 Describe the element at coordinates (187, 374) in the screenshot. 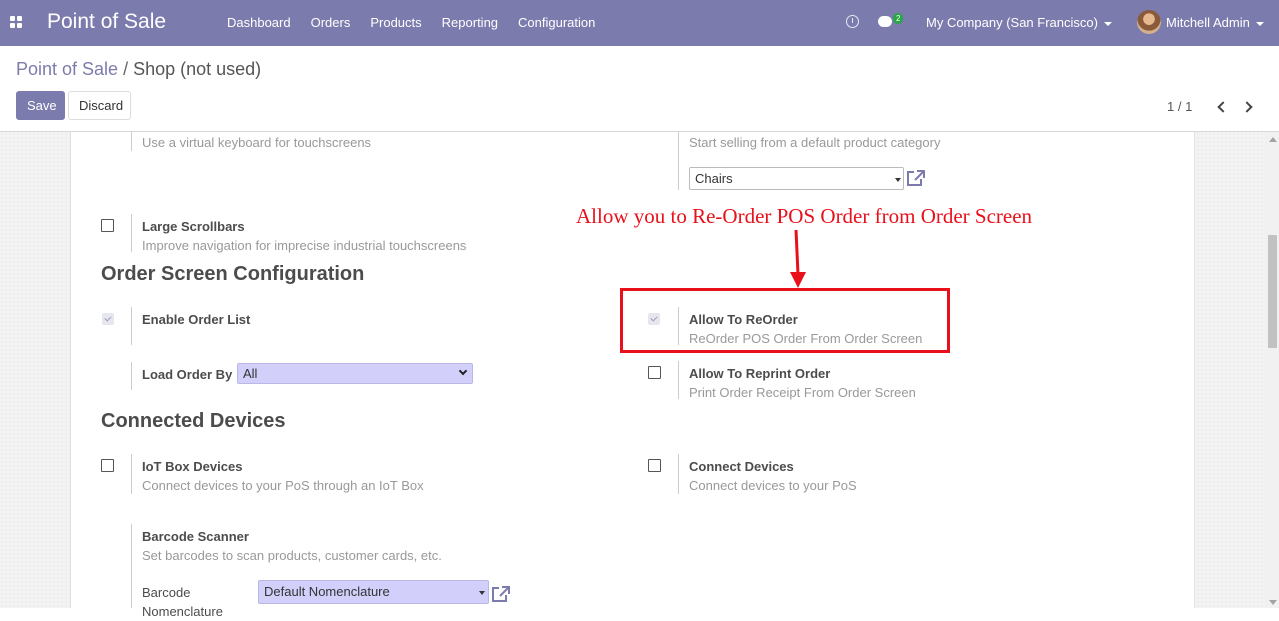

I see `load-order-by-label: Load Order By` at that location.